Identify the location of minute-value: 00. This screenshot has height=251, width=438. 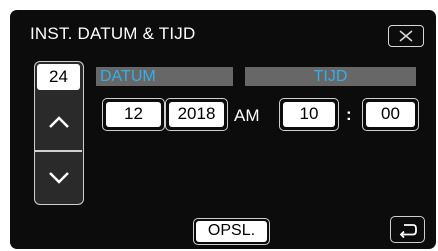
(390, 114).